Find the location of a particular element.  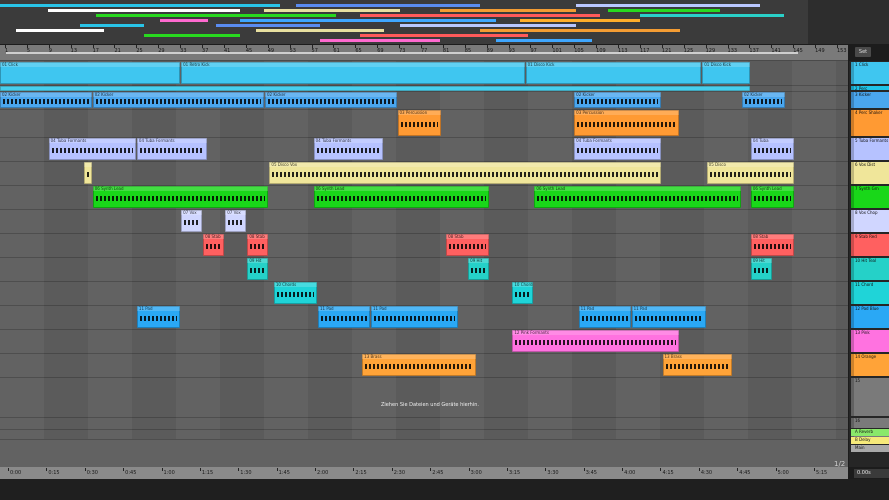

clip-title: 11 Pad is located at coordinates (604, 308).